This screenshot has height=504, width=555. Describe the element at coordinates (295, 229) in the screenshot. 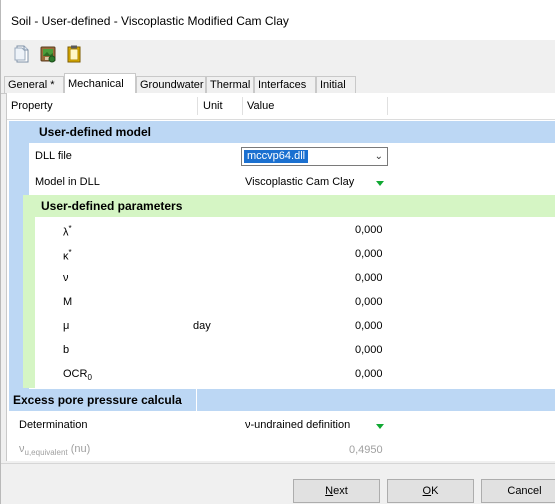

I see `param-row: λ* 0,000` at that location.